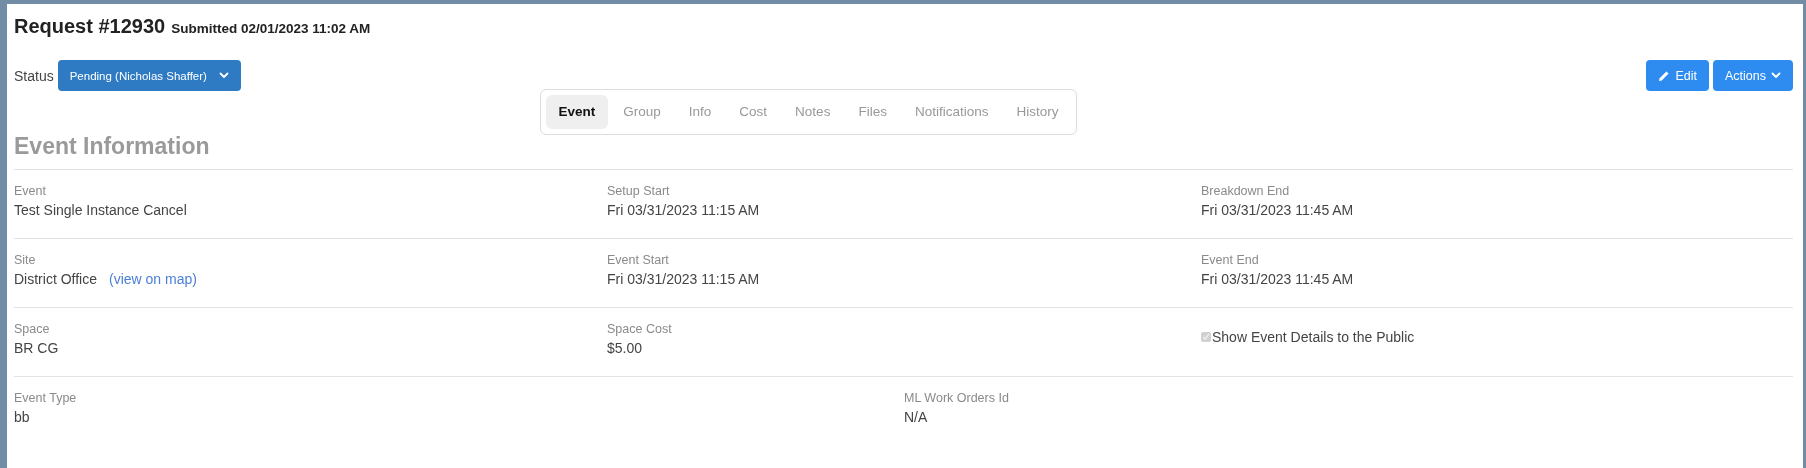 The height and width of the screenshot is (468, 1806). What do you see at coordinates (271, 28) in the screenshot?
I see `submitted-date: Submitted 02/01/2023 11:02 AM` at bounding box center [271, 28].